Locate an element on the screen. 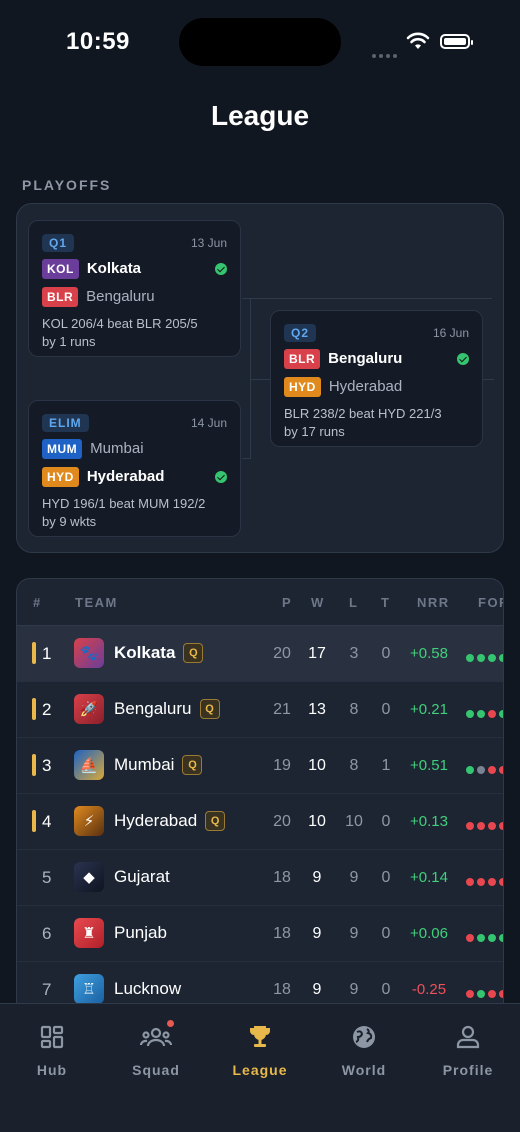 This screenshot has height=1132, width=520. table-row: 2 🚀 Bengaluru Q 21 13 8 0 +0.21 is located at coordinates (260, 710).